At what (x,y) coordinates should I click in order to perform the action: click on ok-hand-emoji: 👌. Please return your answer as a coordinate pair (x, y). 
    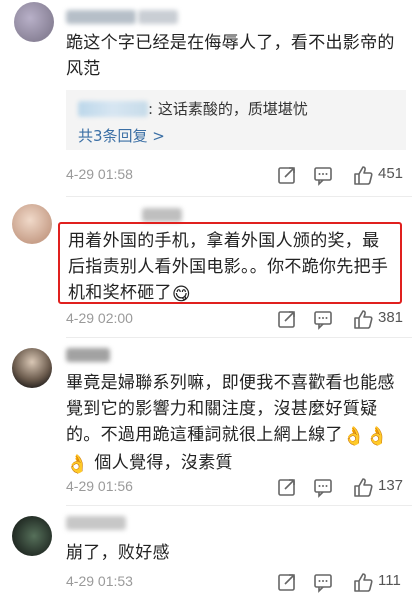
    Looking at the image, I should click on (77, 464).